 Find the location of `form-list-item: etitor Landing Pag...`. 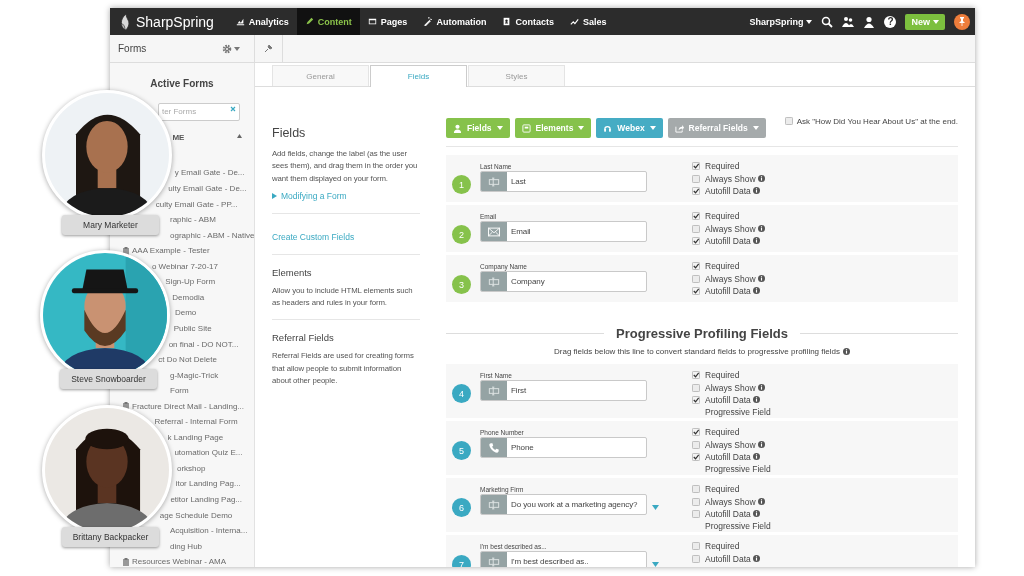

form-list-item: etitor Landing Pag... is located at coordinates (206, 499).